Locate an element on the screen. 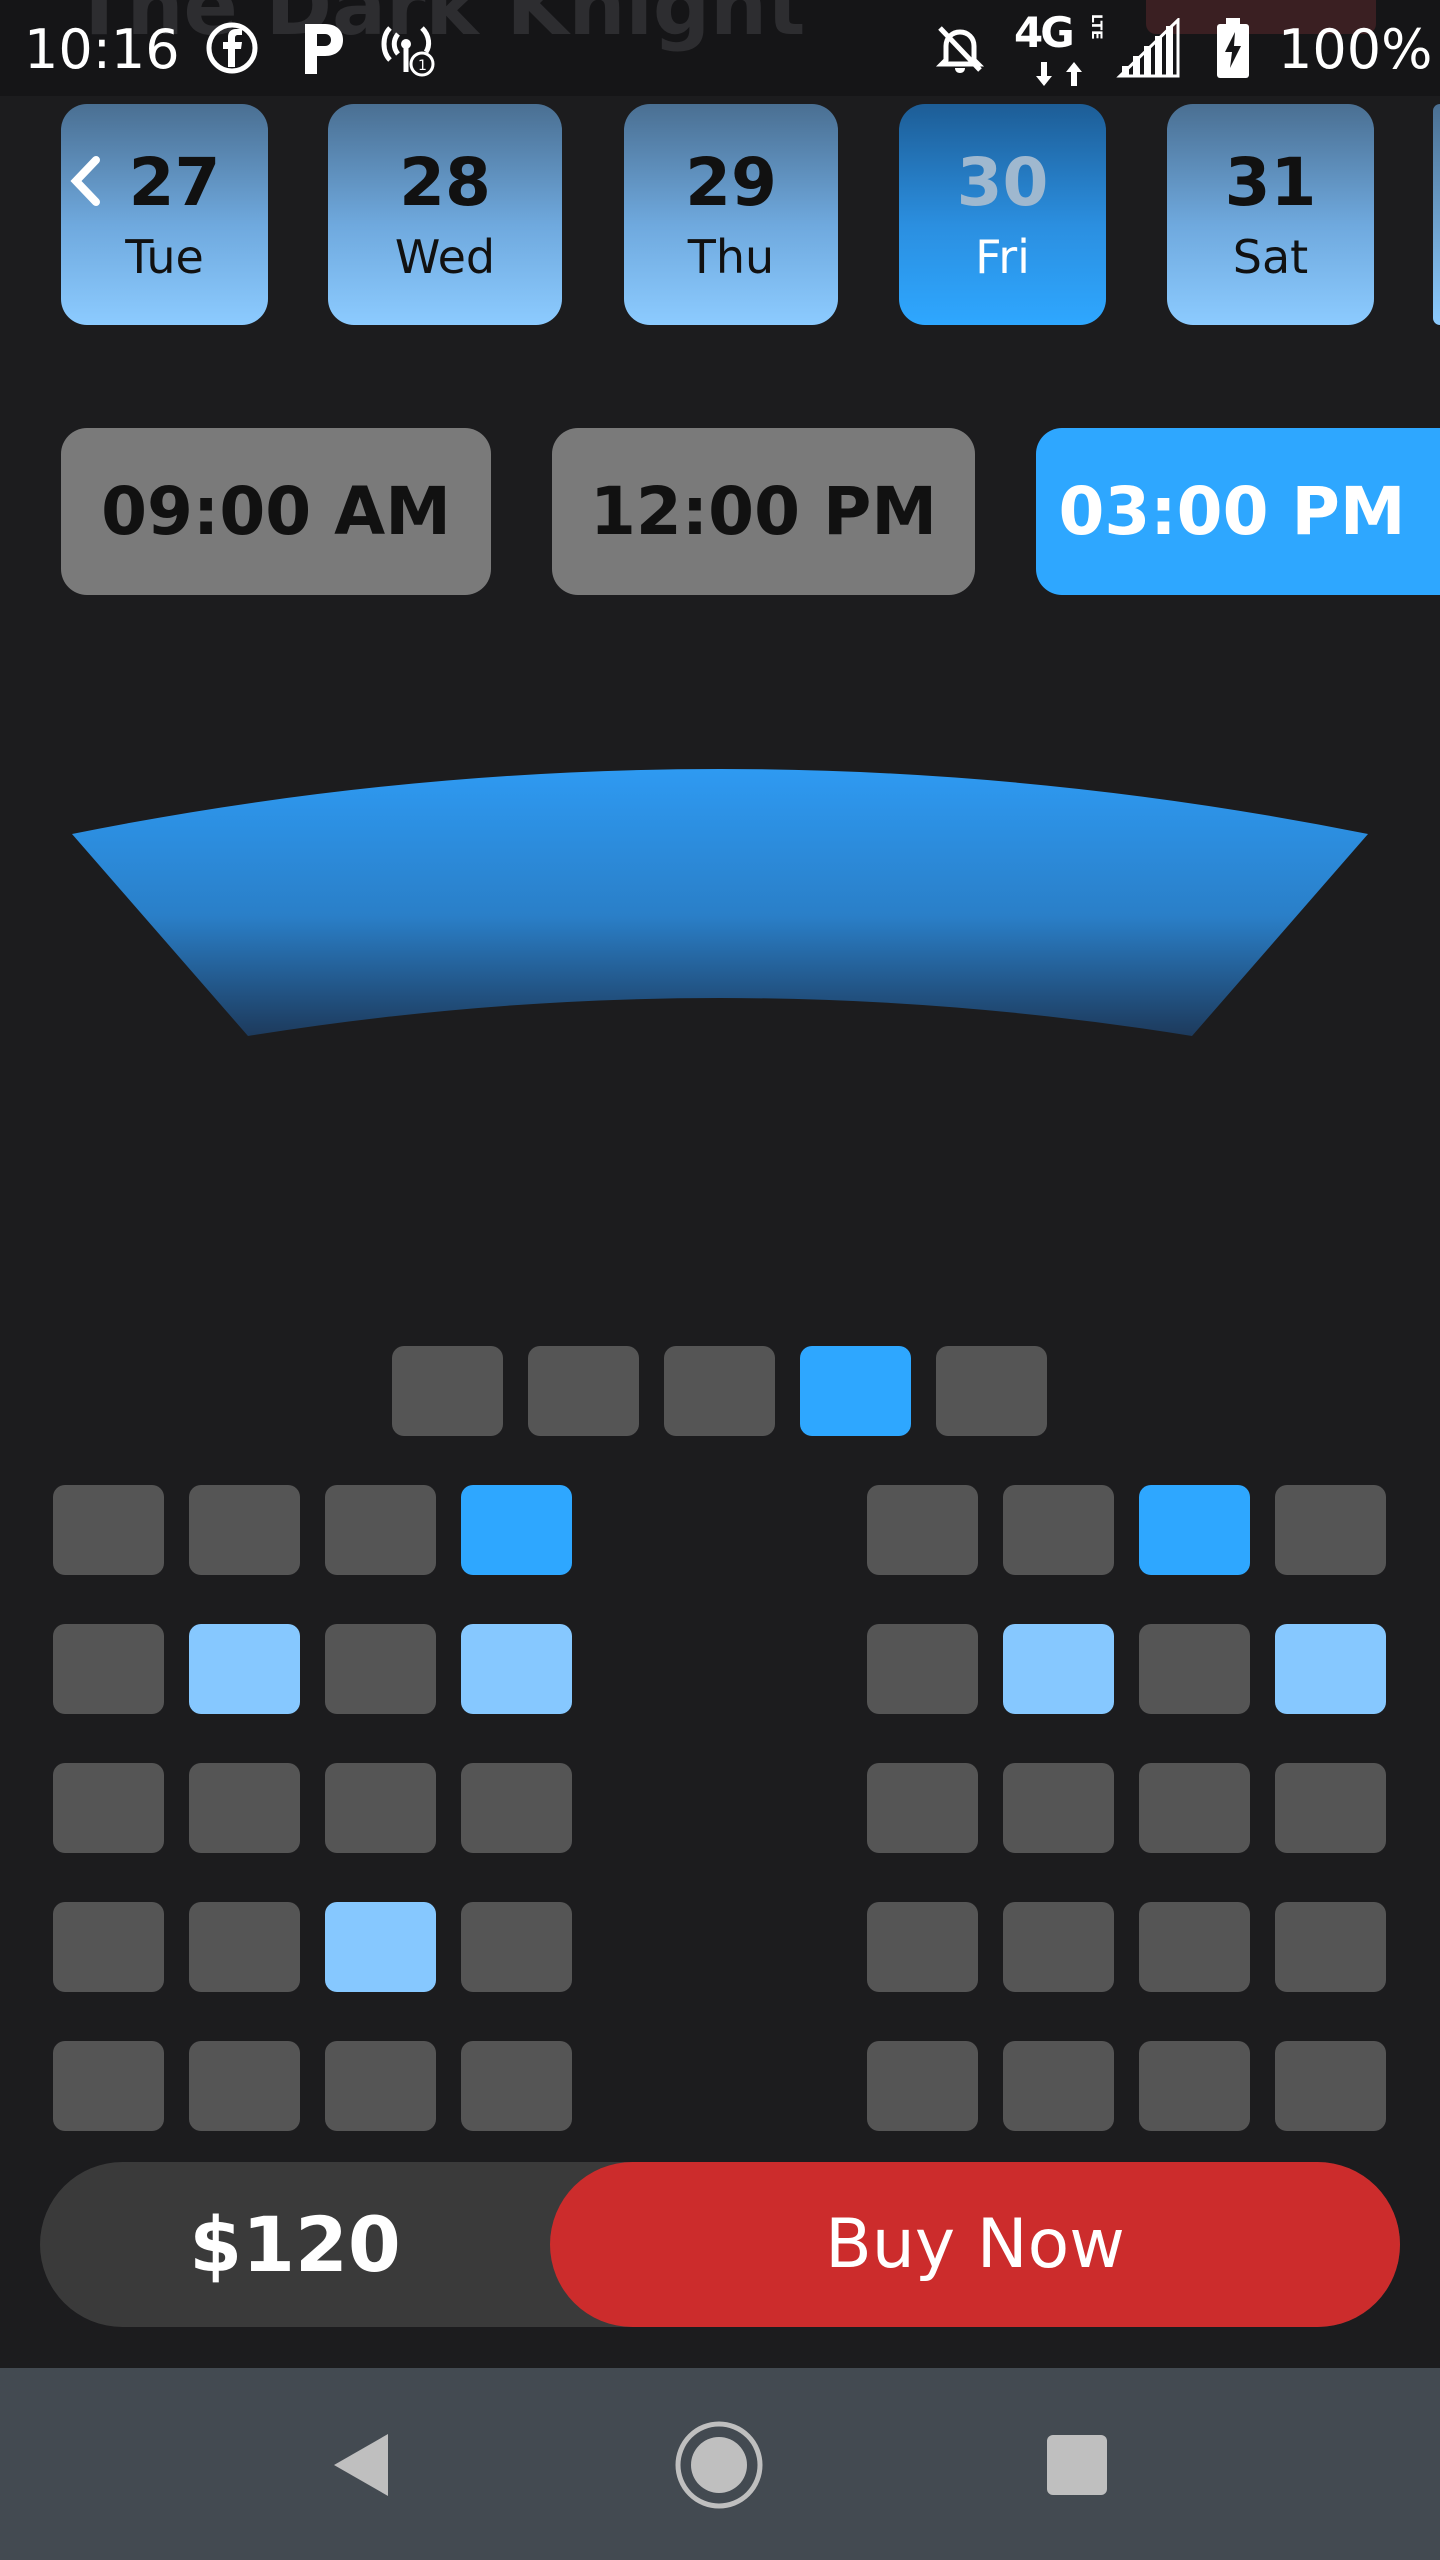 The image size is (1440, 2560). seat-right-r1-c2 is located at coordinates (1058, 1530).